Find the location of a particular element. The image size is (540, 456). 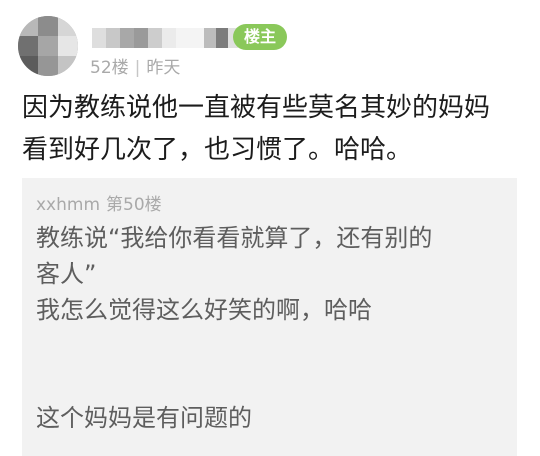

quote-line: 客人” is located at coordinates (66, 274).